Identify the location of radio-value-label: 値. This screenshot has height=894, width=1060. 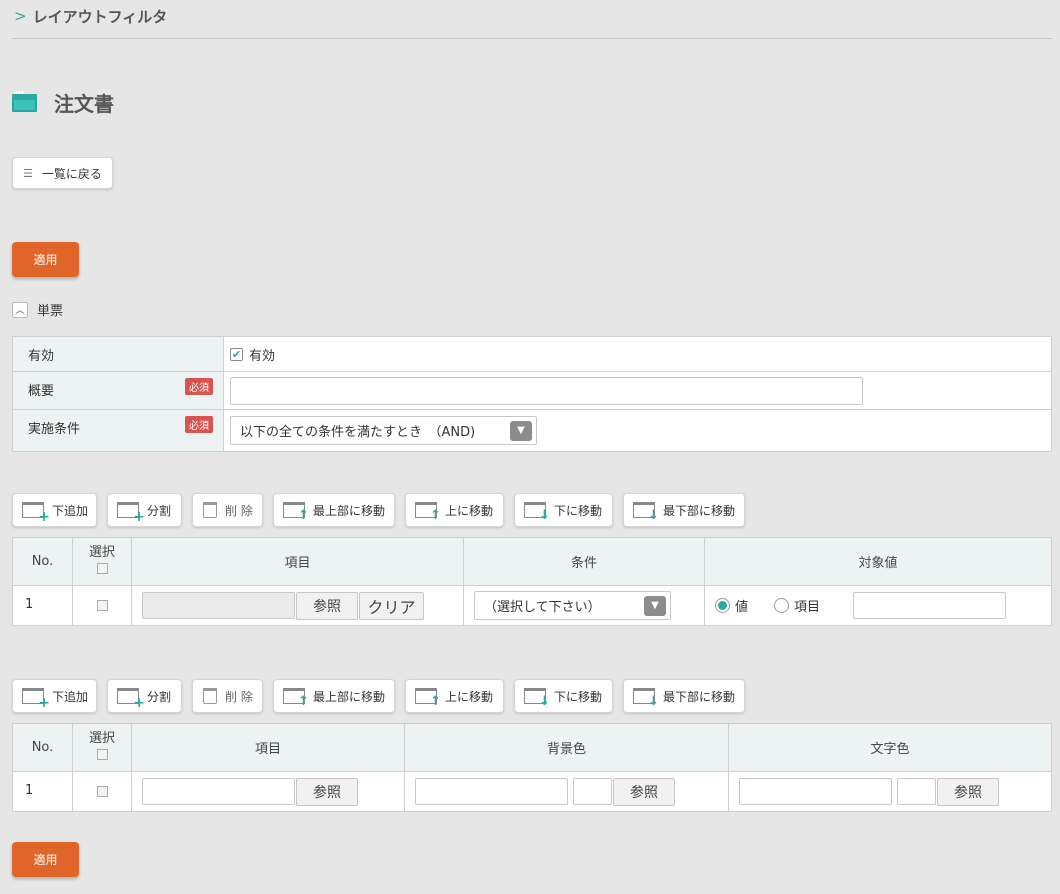
(742, 607).